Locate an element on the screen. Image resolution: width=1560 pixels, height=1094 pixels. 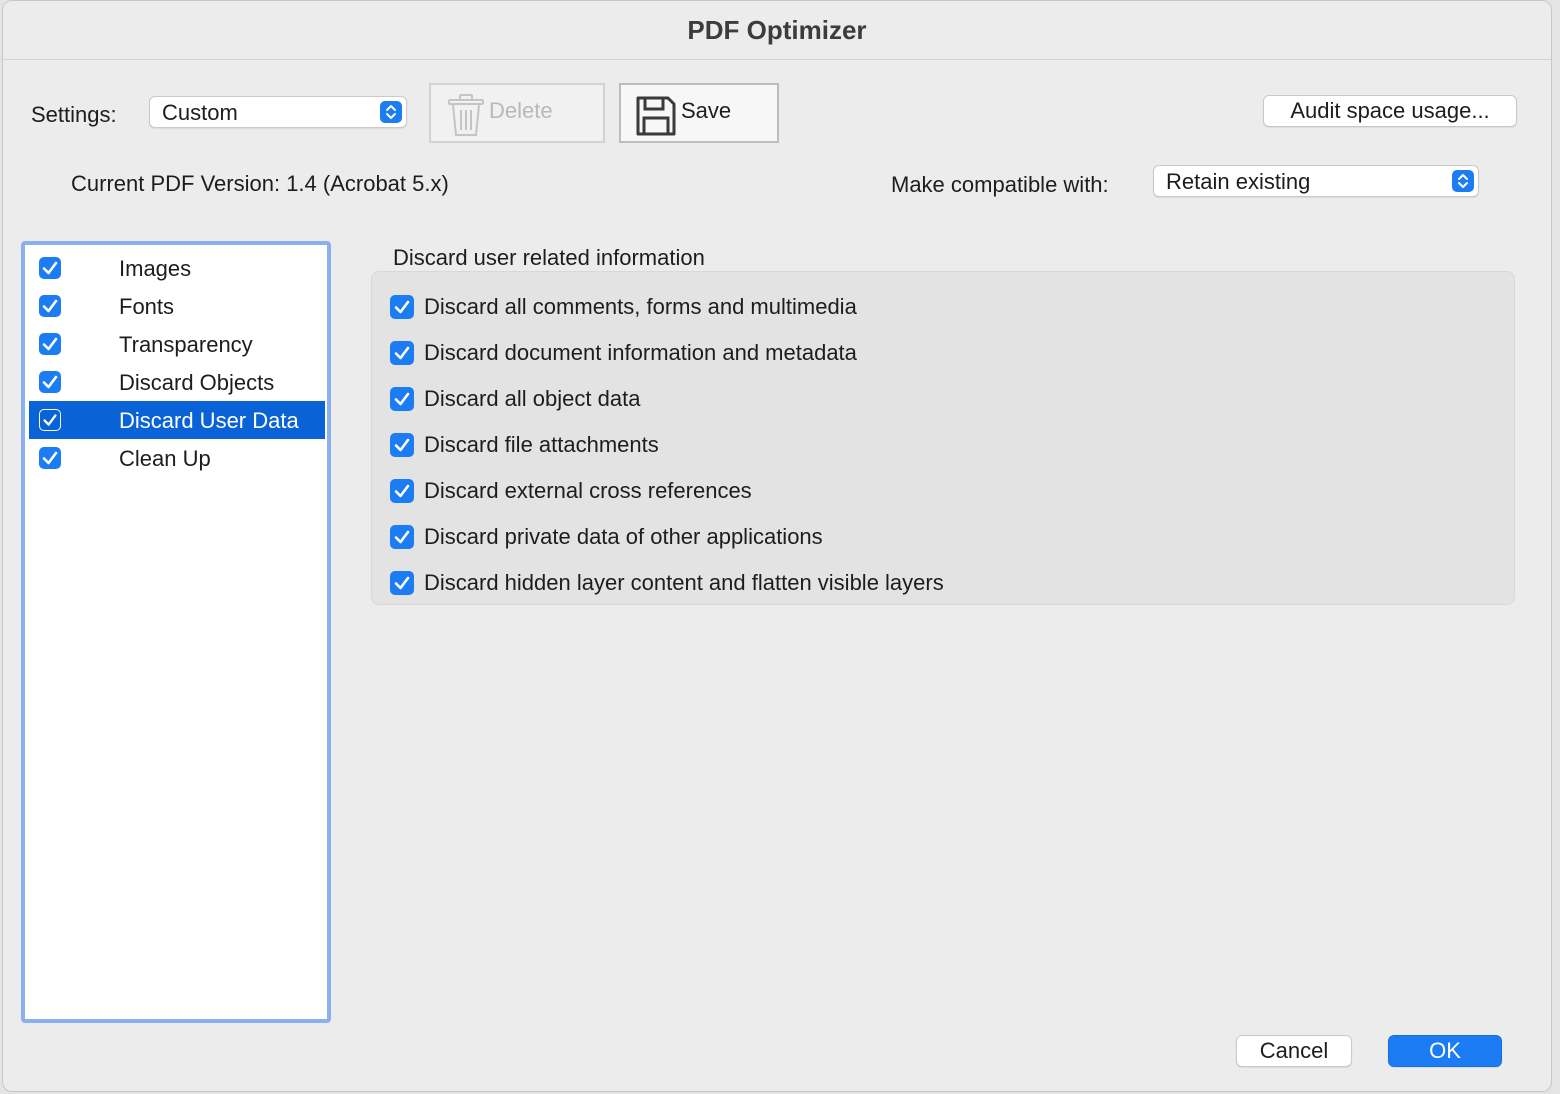
floppy-disk-icon is located at coordinates (656, 116).